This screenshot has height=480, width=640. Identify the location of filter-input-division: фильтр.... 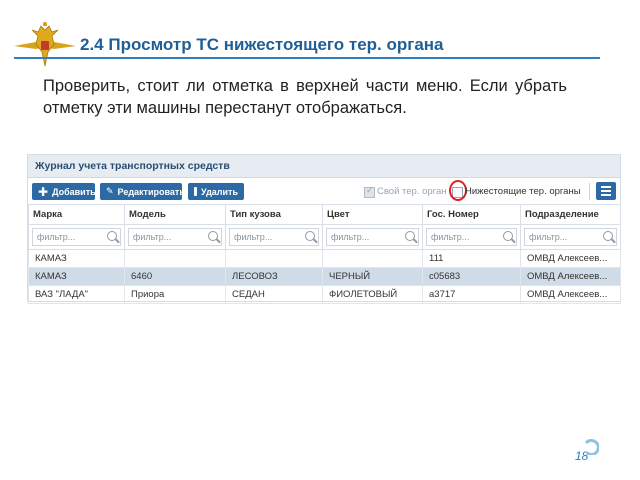
(570, 237).